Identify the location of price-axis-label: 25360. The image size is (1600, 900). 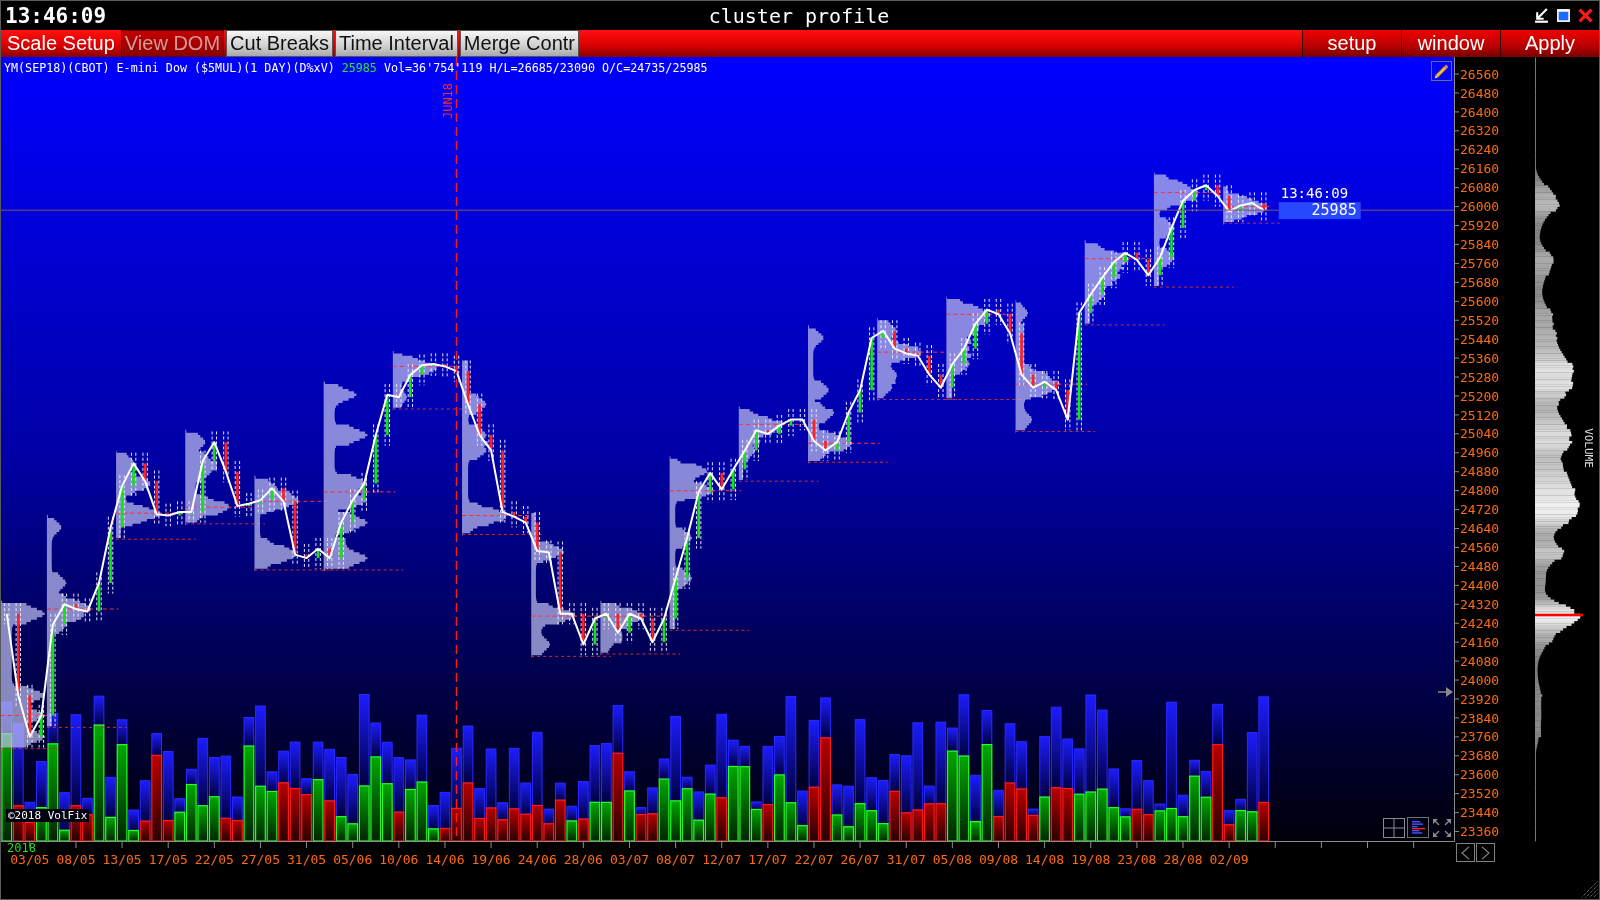
(1480, 358).